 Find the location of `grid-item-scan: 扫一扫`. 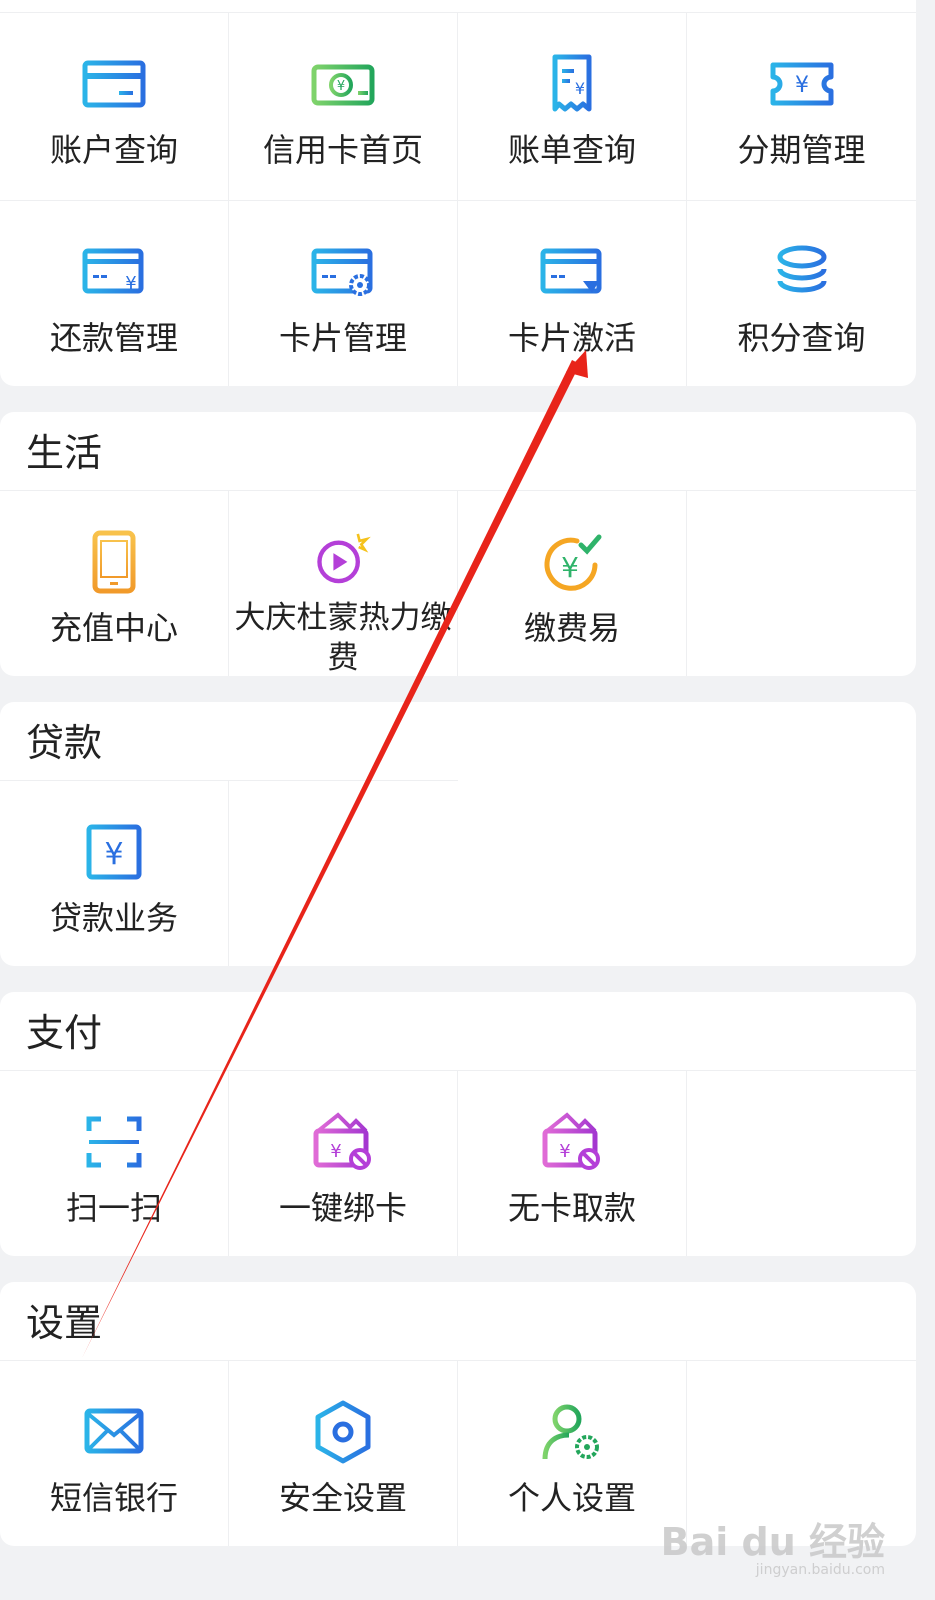

grid-item-scan: 扫一扫 is located at coordinates (114, 1163).